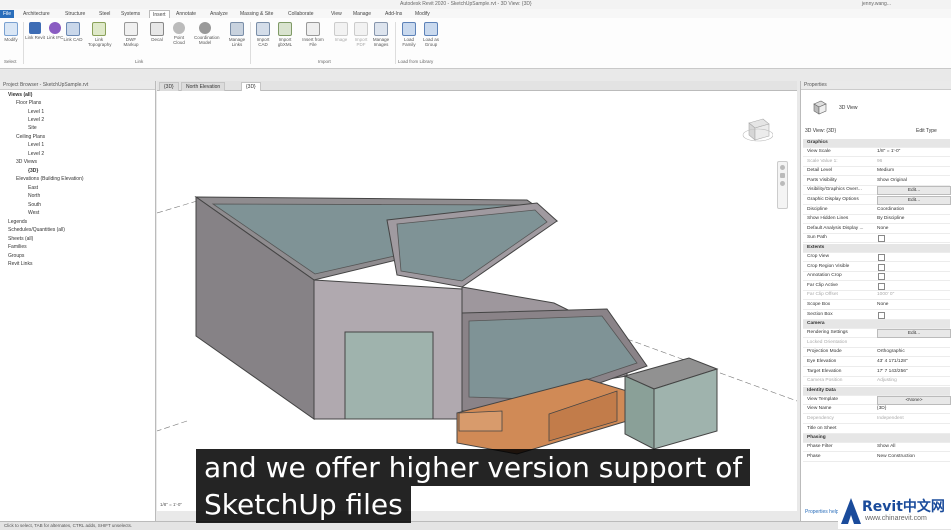 The height and width of the screenshot is (530, 951). I want to click on tab-view: View, so click(336, 14).